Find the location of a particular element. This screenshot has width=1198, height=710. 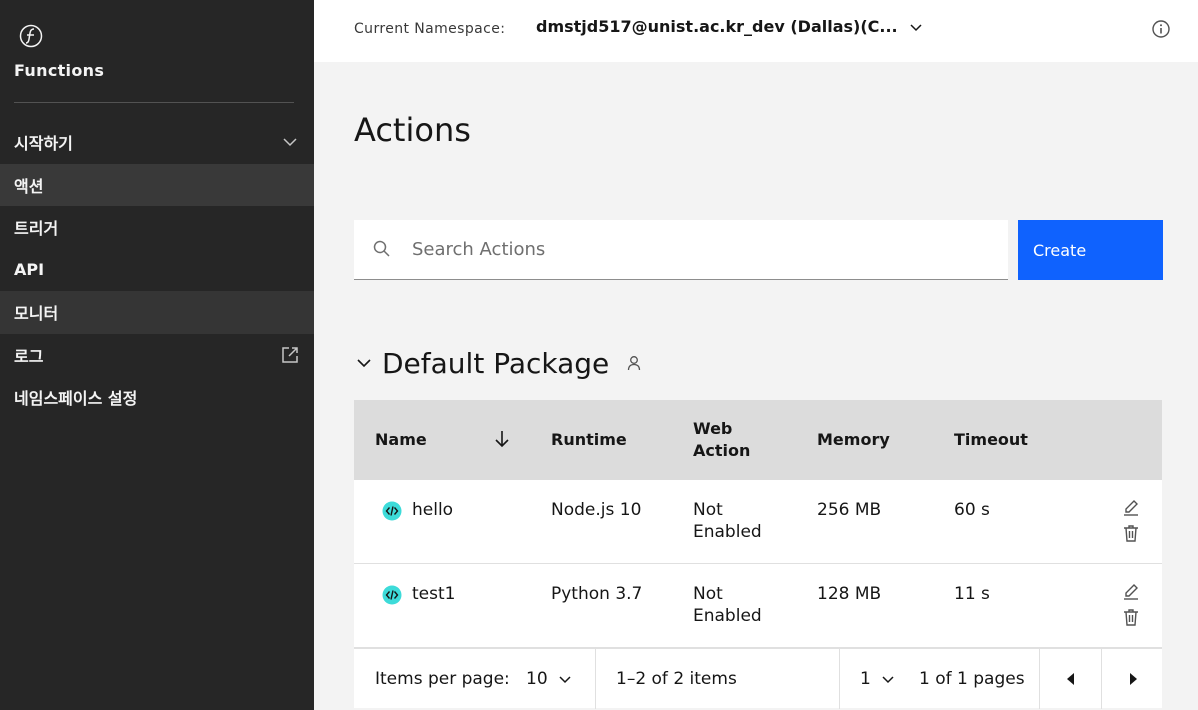

sidebar-item-triggers: 트리거 is located at coordinates (157, 227).